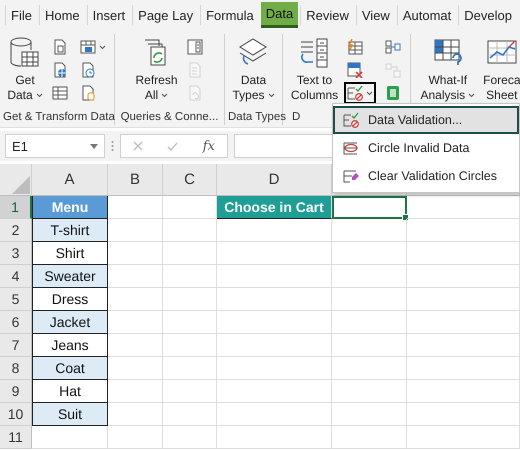  Describe the element at coordinates (108, 15) in the screenshot. I see `ribbon-tab: Insert` at that location.